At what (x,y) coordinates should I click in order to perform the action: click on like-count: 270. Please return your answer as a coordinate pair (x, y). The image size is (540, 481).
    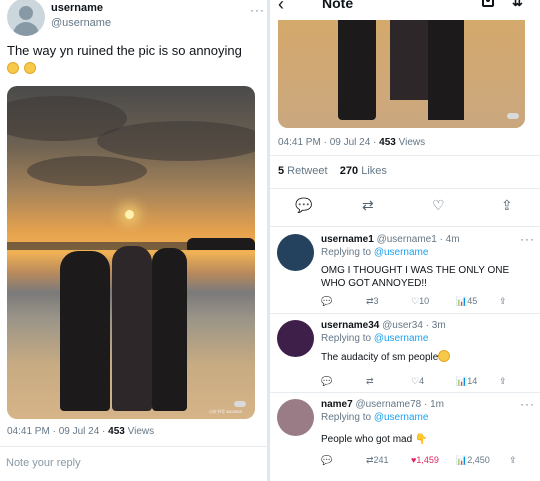
    Looking at the image, I should click on (349, 171).